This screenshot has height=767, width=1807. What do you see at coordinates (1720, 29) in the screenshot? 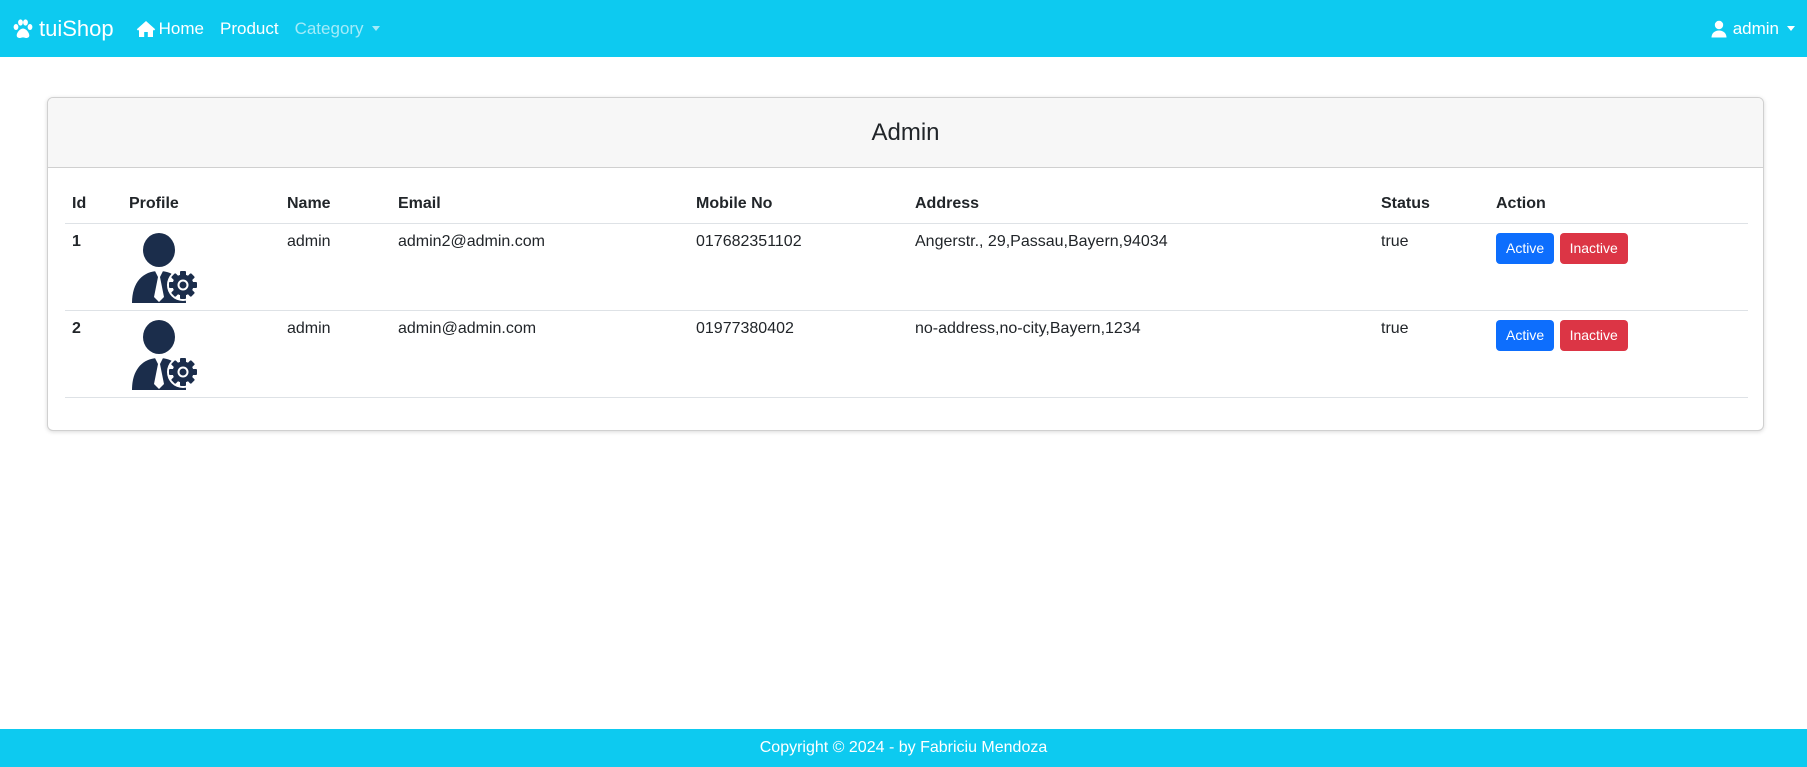
I see `user-icon` at bounding box center [1720, 29].